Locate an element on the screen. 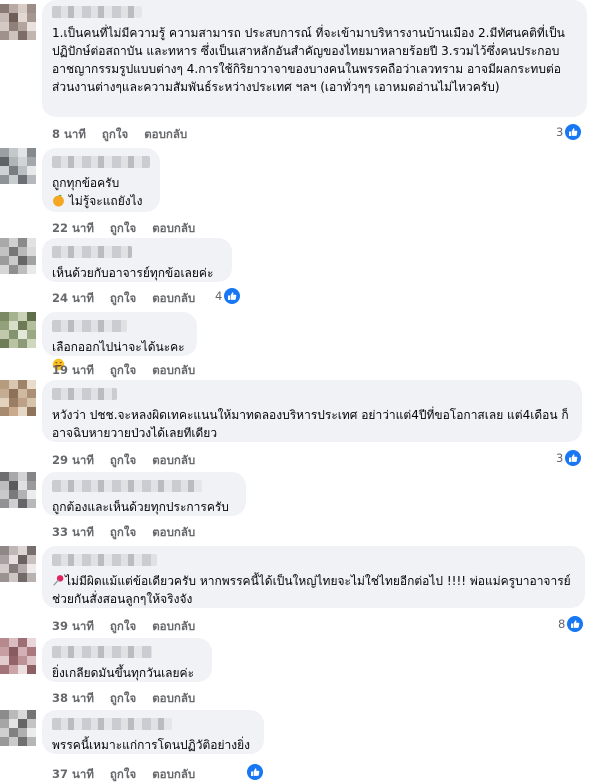 The height and width of the screenshot is (784, 600). comment-text-2: ไม่รู้จะแถยังไง is located at coordinates (105, 201).